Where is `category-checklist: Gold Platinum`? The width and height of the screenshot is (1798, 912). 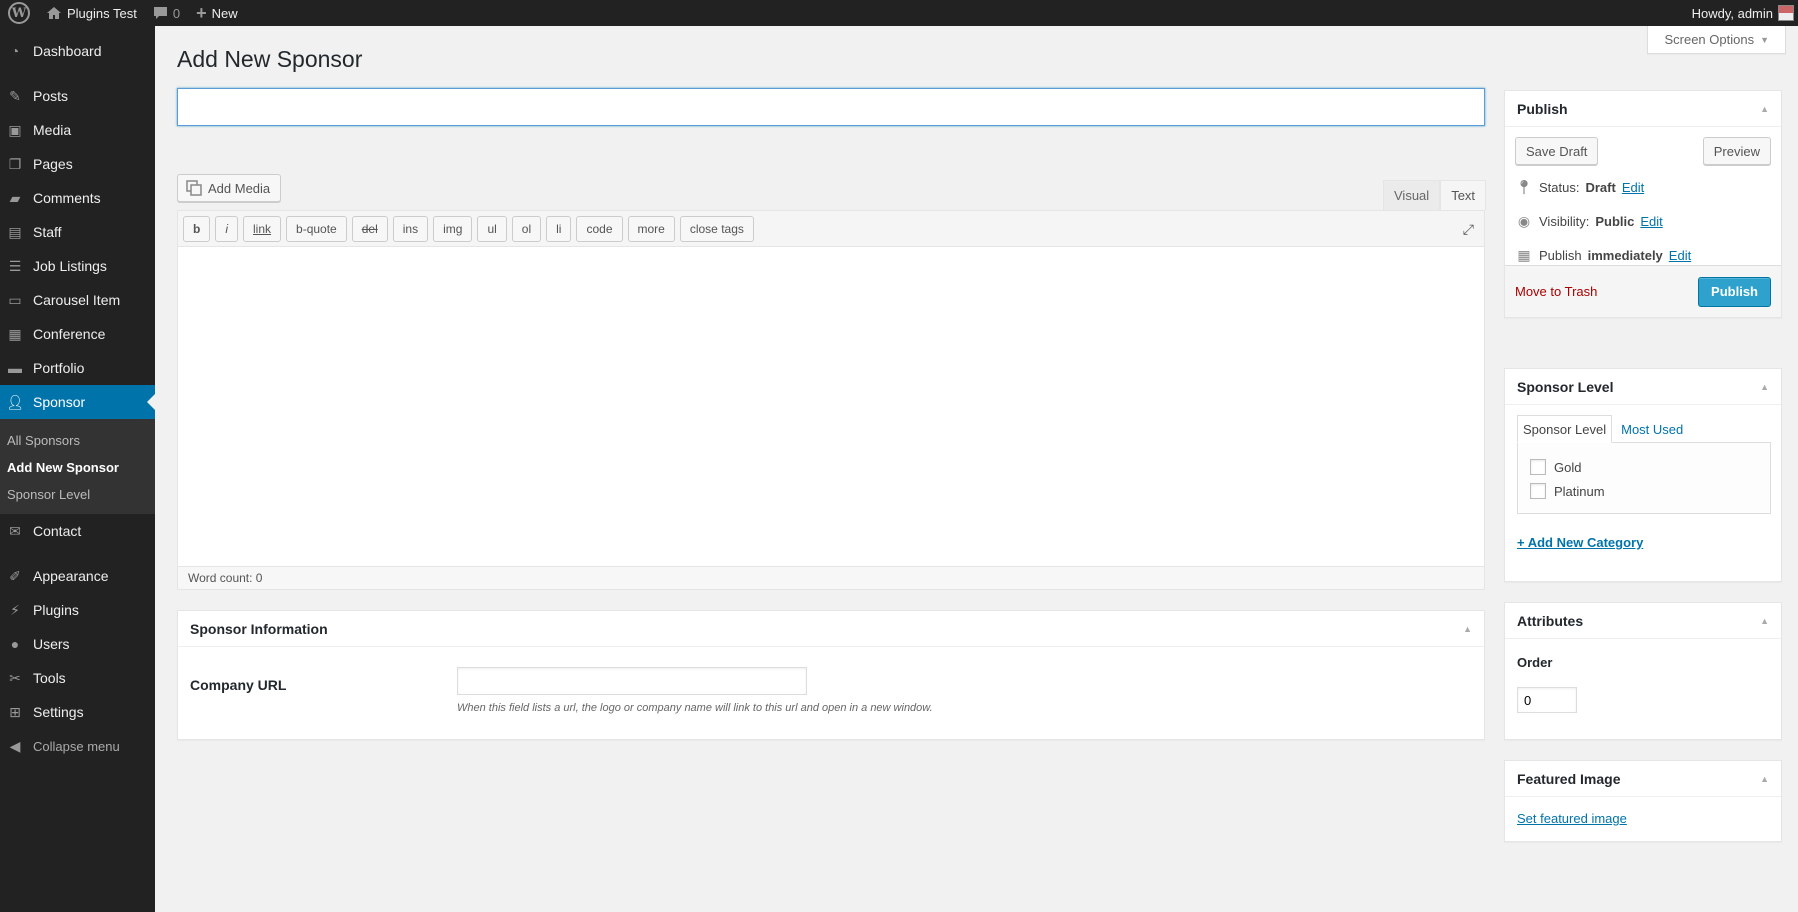 category-checklist: Gold Platinum is located at coordinates (1644, 478).